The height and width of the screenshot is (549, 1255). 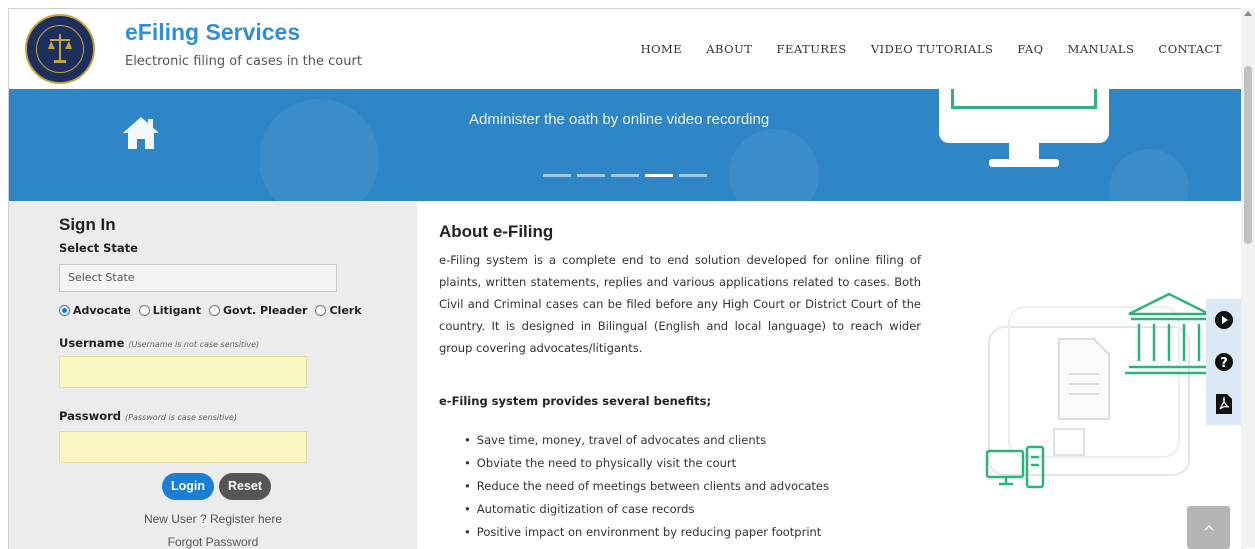 I want to click on play-icon, so click(x=1224, y=320).